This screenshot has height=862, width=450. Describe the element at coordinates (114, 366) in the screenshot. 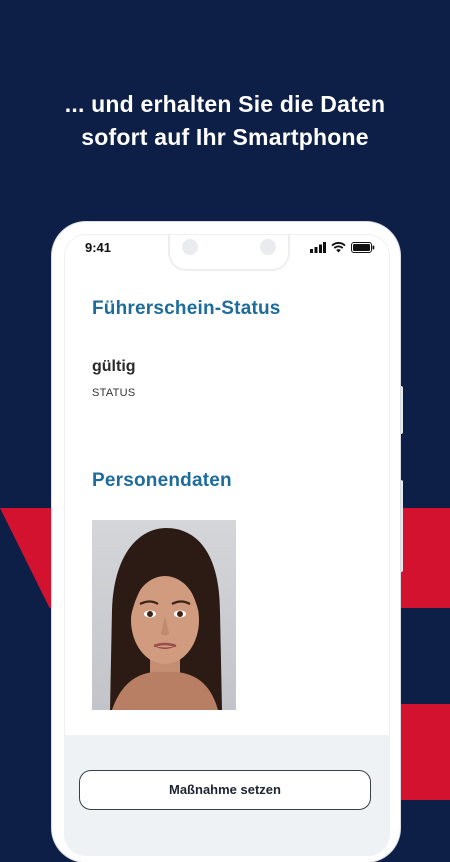

I see `license-status-value: gültig` at that location.